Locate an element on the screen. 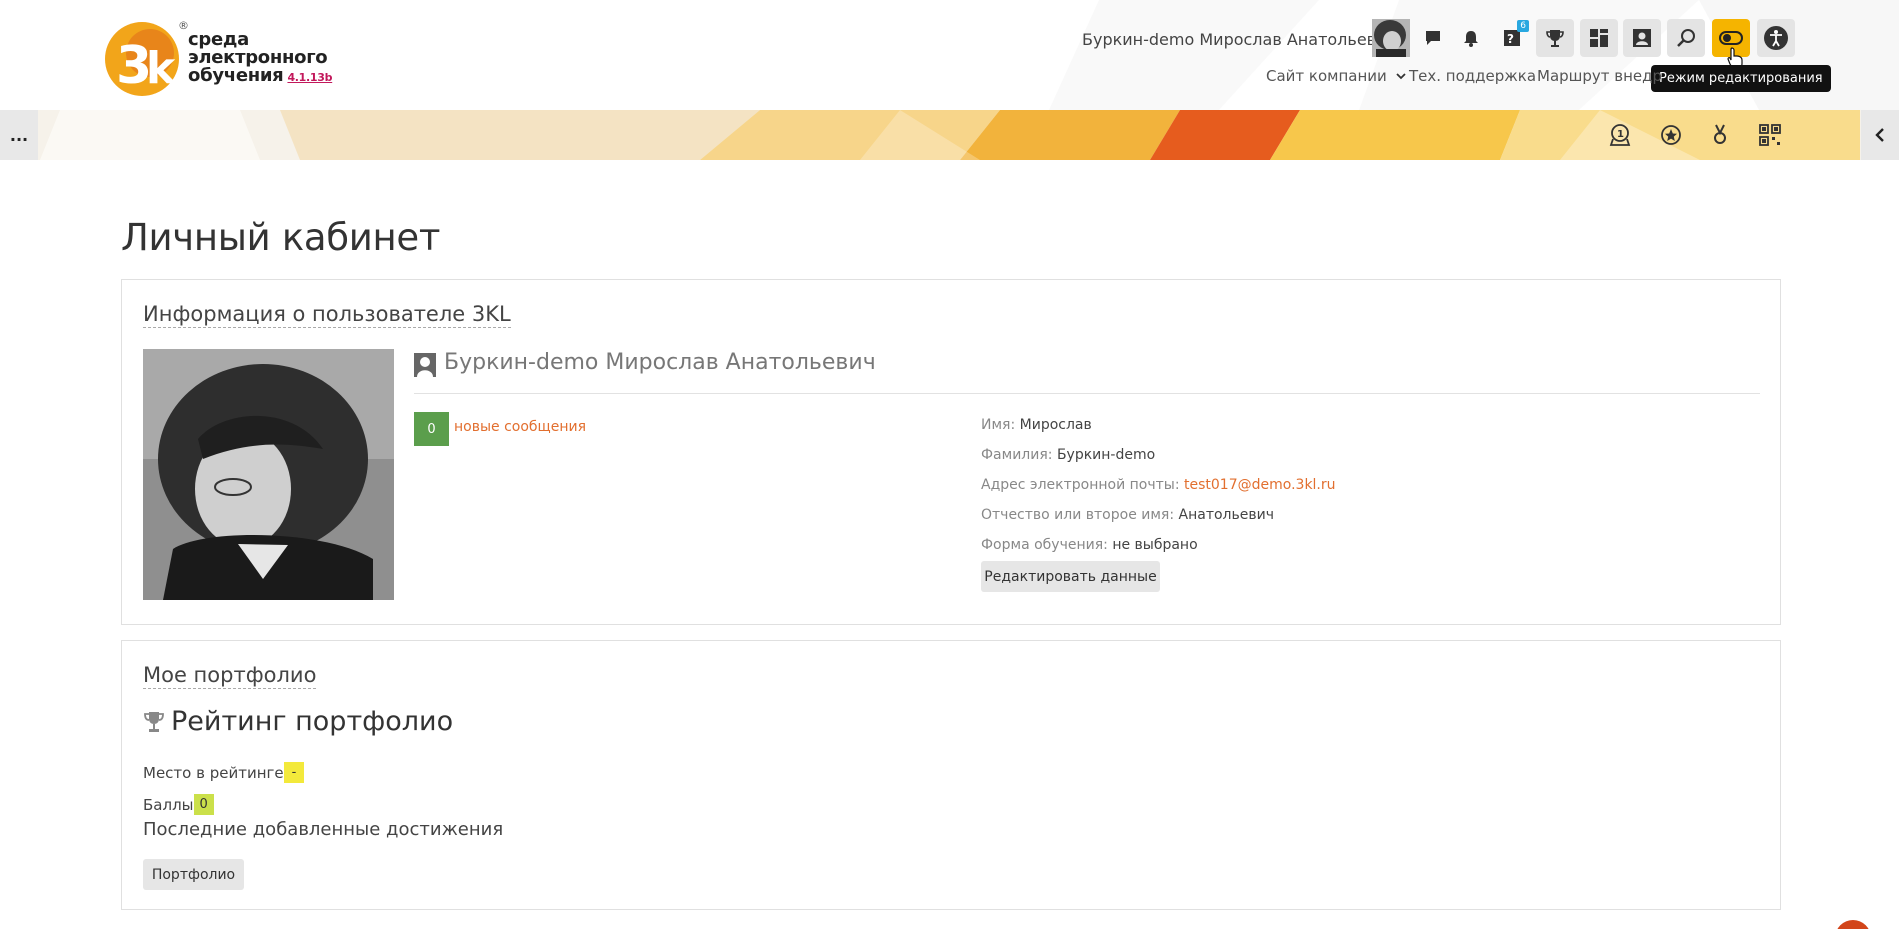 The height and width of the screenshot is (929, 1899). field-study-form: Форма обучения: не выбрано is located at coordinates (1089, 545).